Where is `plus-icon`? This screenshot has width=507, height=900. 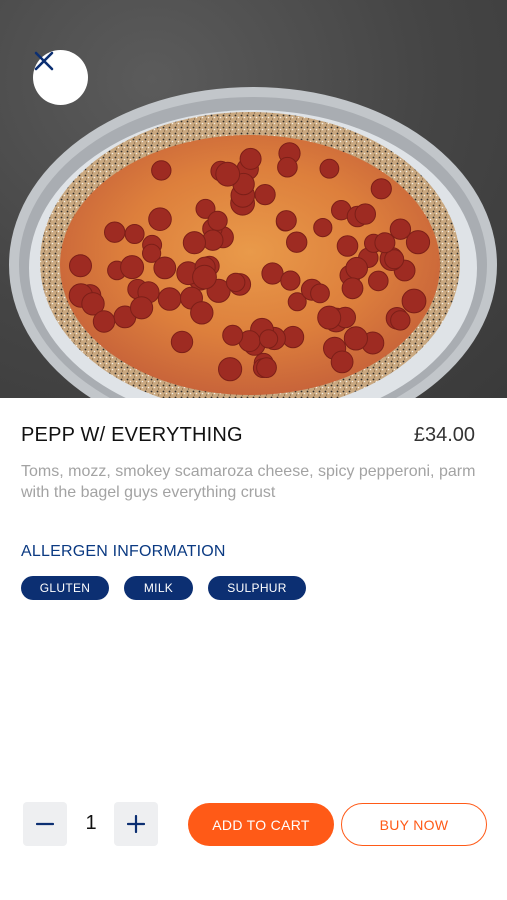
plus-icon is located at coordinates (136, 824).